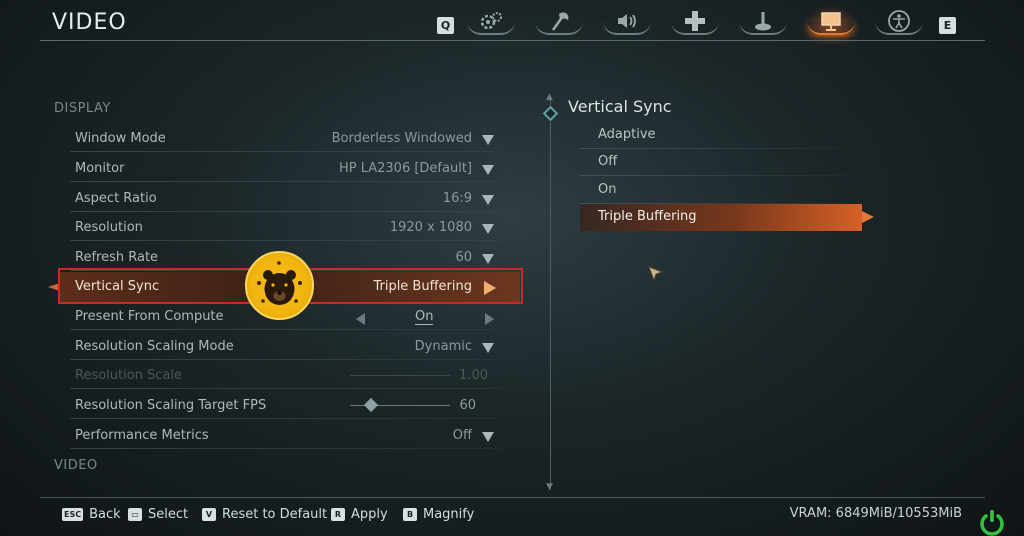 The width and height of the screenshot is (1024, 536). What do you see at coordinates (290, 169) in the screenshot?
I see `setting-row-monitor: Monitor HP LA2306 [Default]` at bounding box center [290, 169].